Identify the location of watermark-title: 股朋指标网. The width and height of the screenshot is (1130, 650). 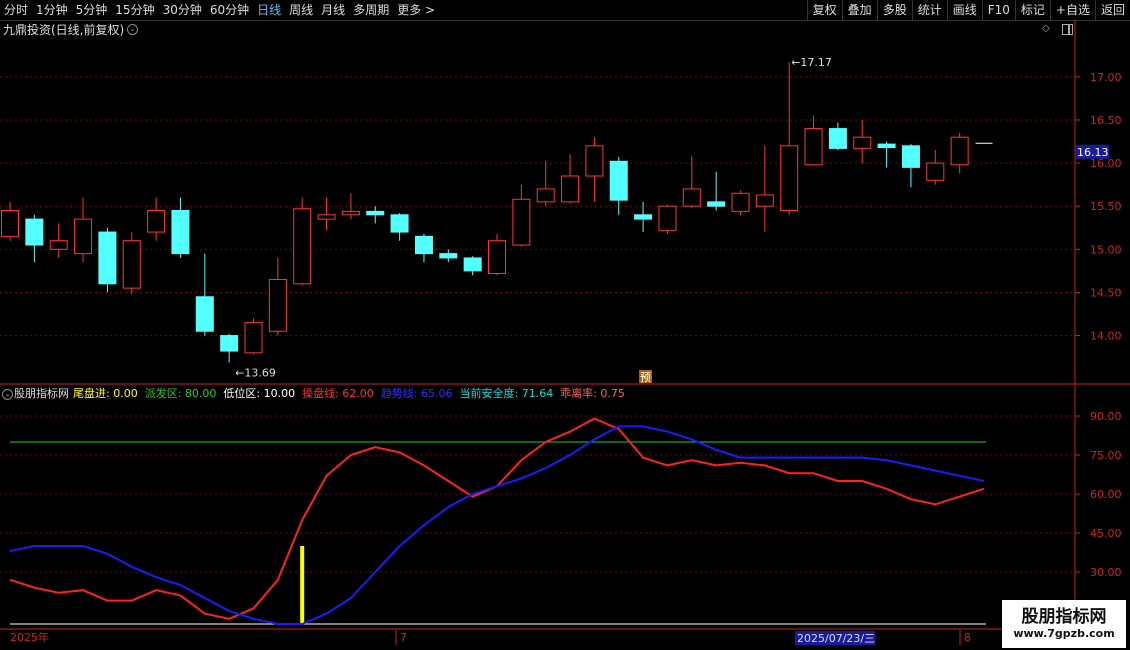
(1064, 617).